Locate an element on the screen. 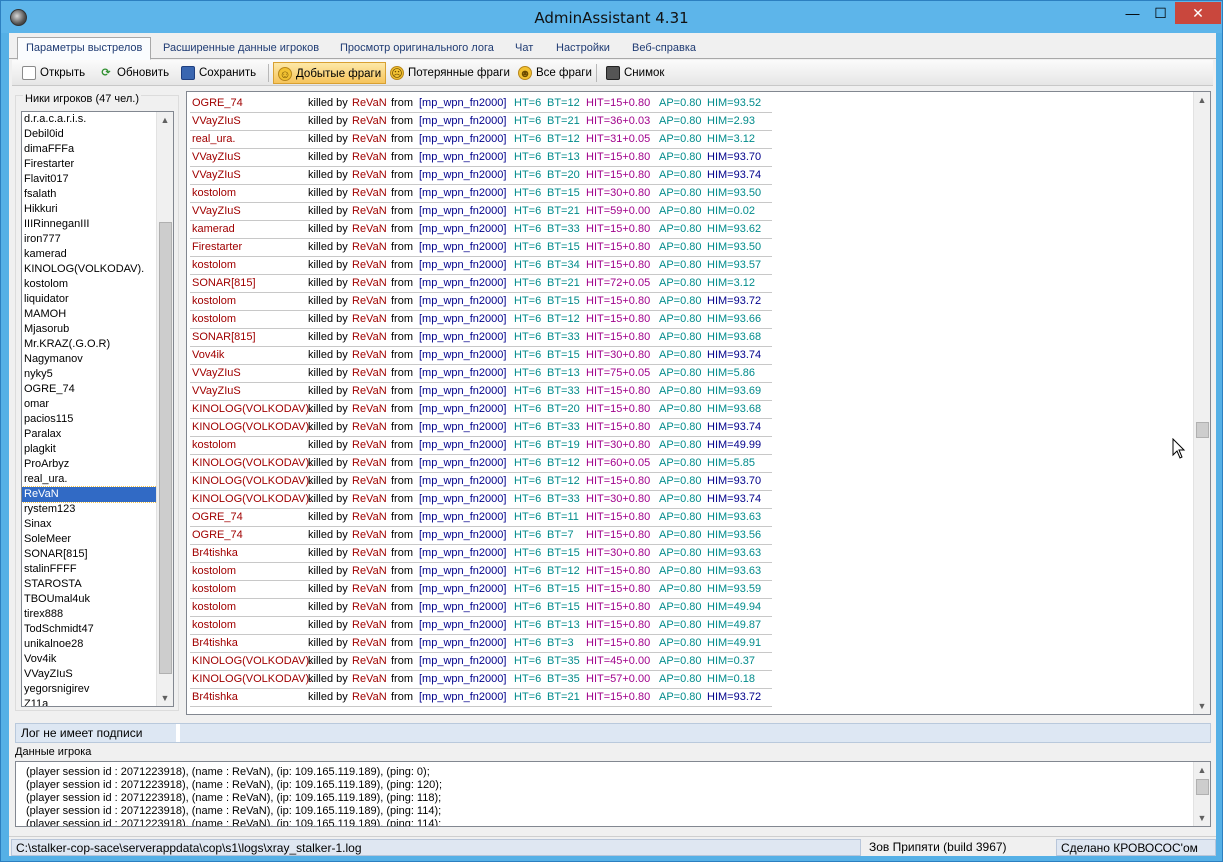 The height and width of the screenshot is (862, 1223). player-list-item: ReVaN is located at coordinates (97, 494).